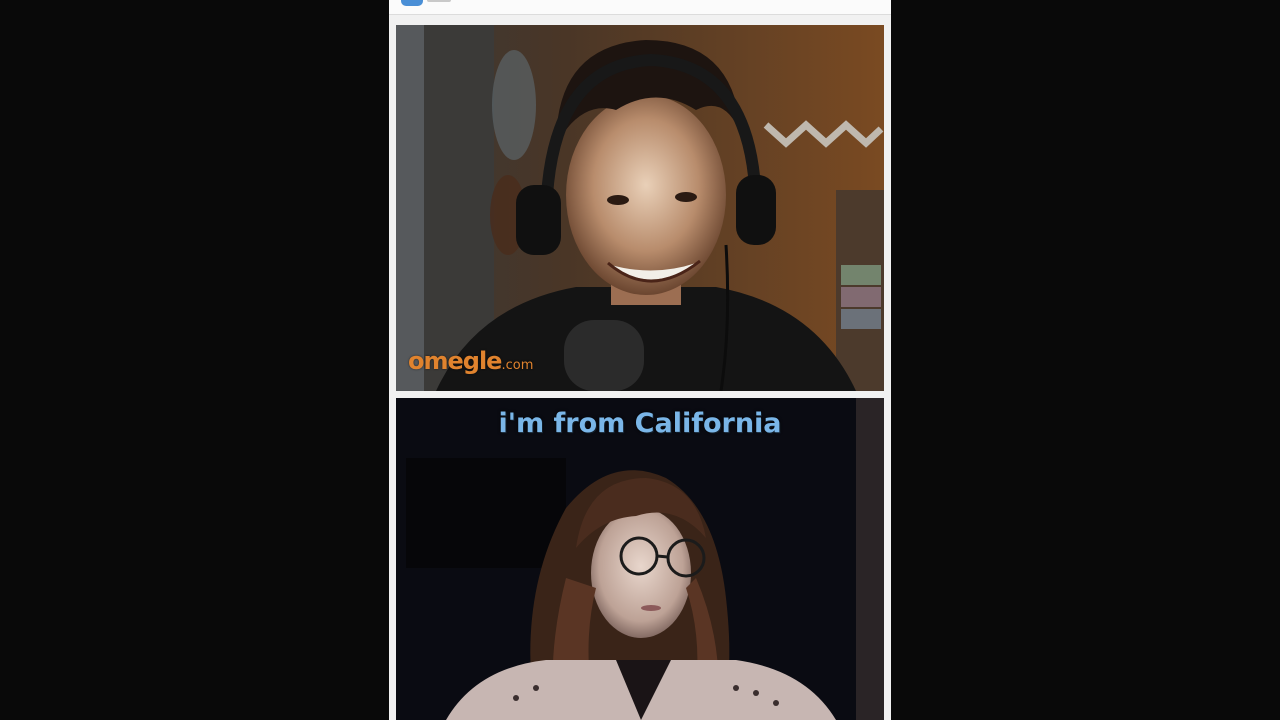 The image size is (1280, 720). Describe the element at coordinates (640, 423) in the screenshot. I see `video-caption: i'm from California` at that location.